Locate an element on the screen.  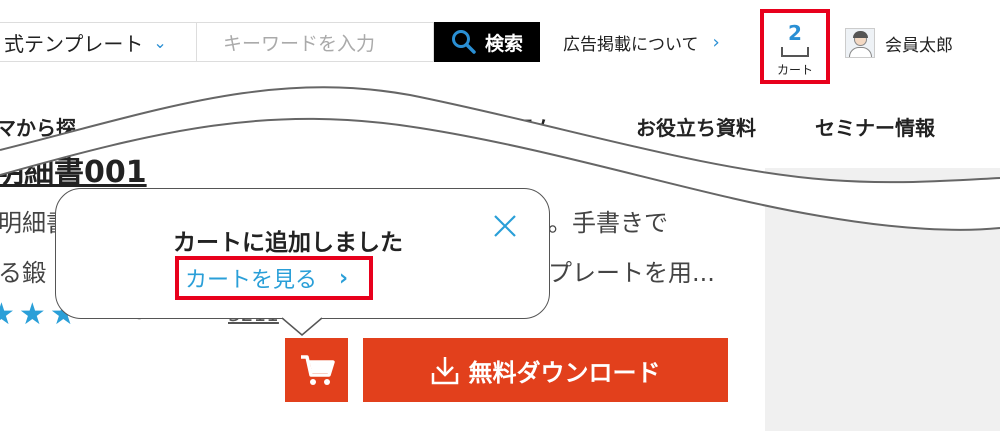
chevron-right-icon: › is located at coordinates (344, 278).